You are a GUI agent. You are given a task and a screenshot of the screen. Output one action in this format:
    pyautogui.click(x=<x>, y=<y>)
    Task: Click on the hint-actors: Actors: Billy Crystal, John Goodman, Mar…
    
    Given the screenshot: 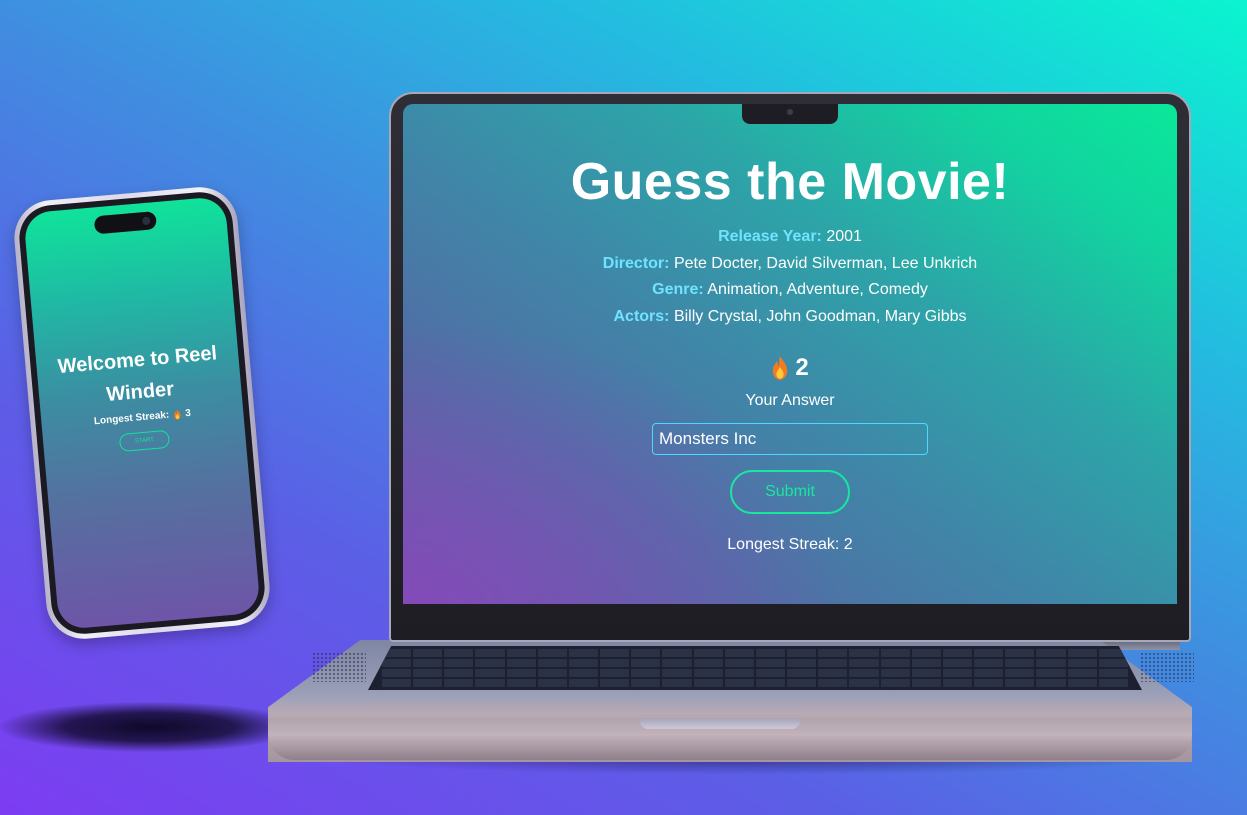 What is the action you would take?
    pyautogui.click(x=790, y=317)
    